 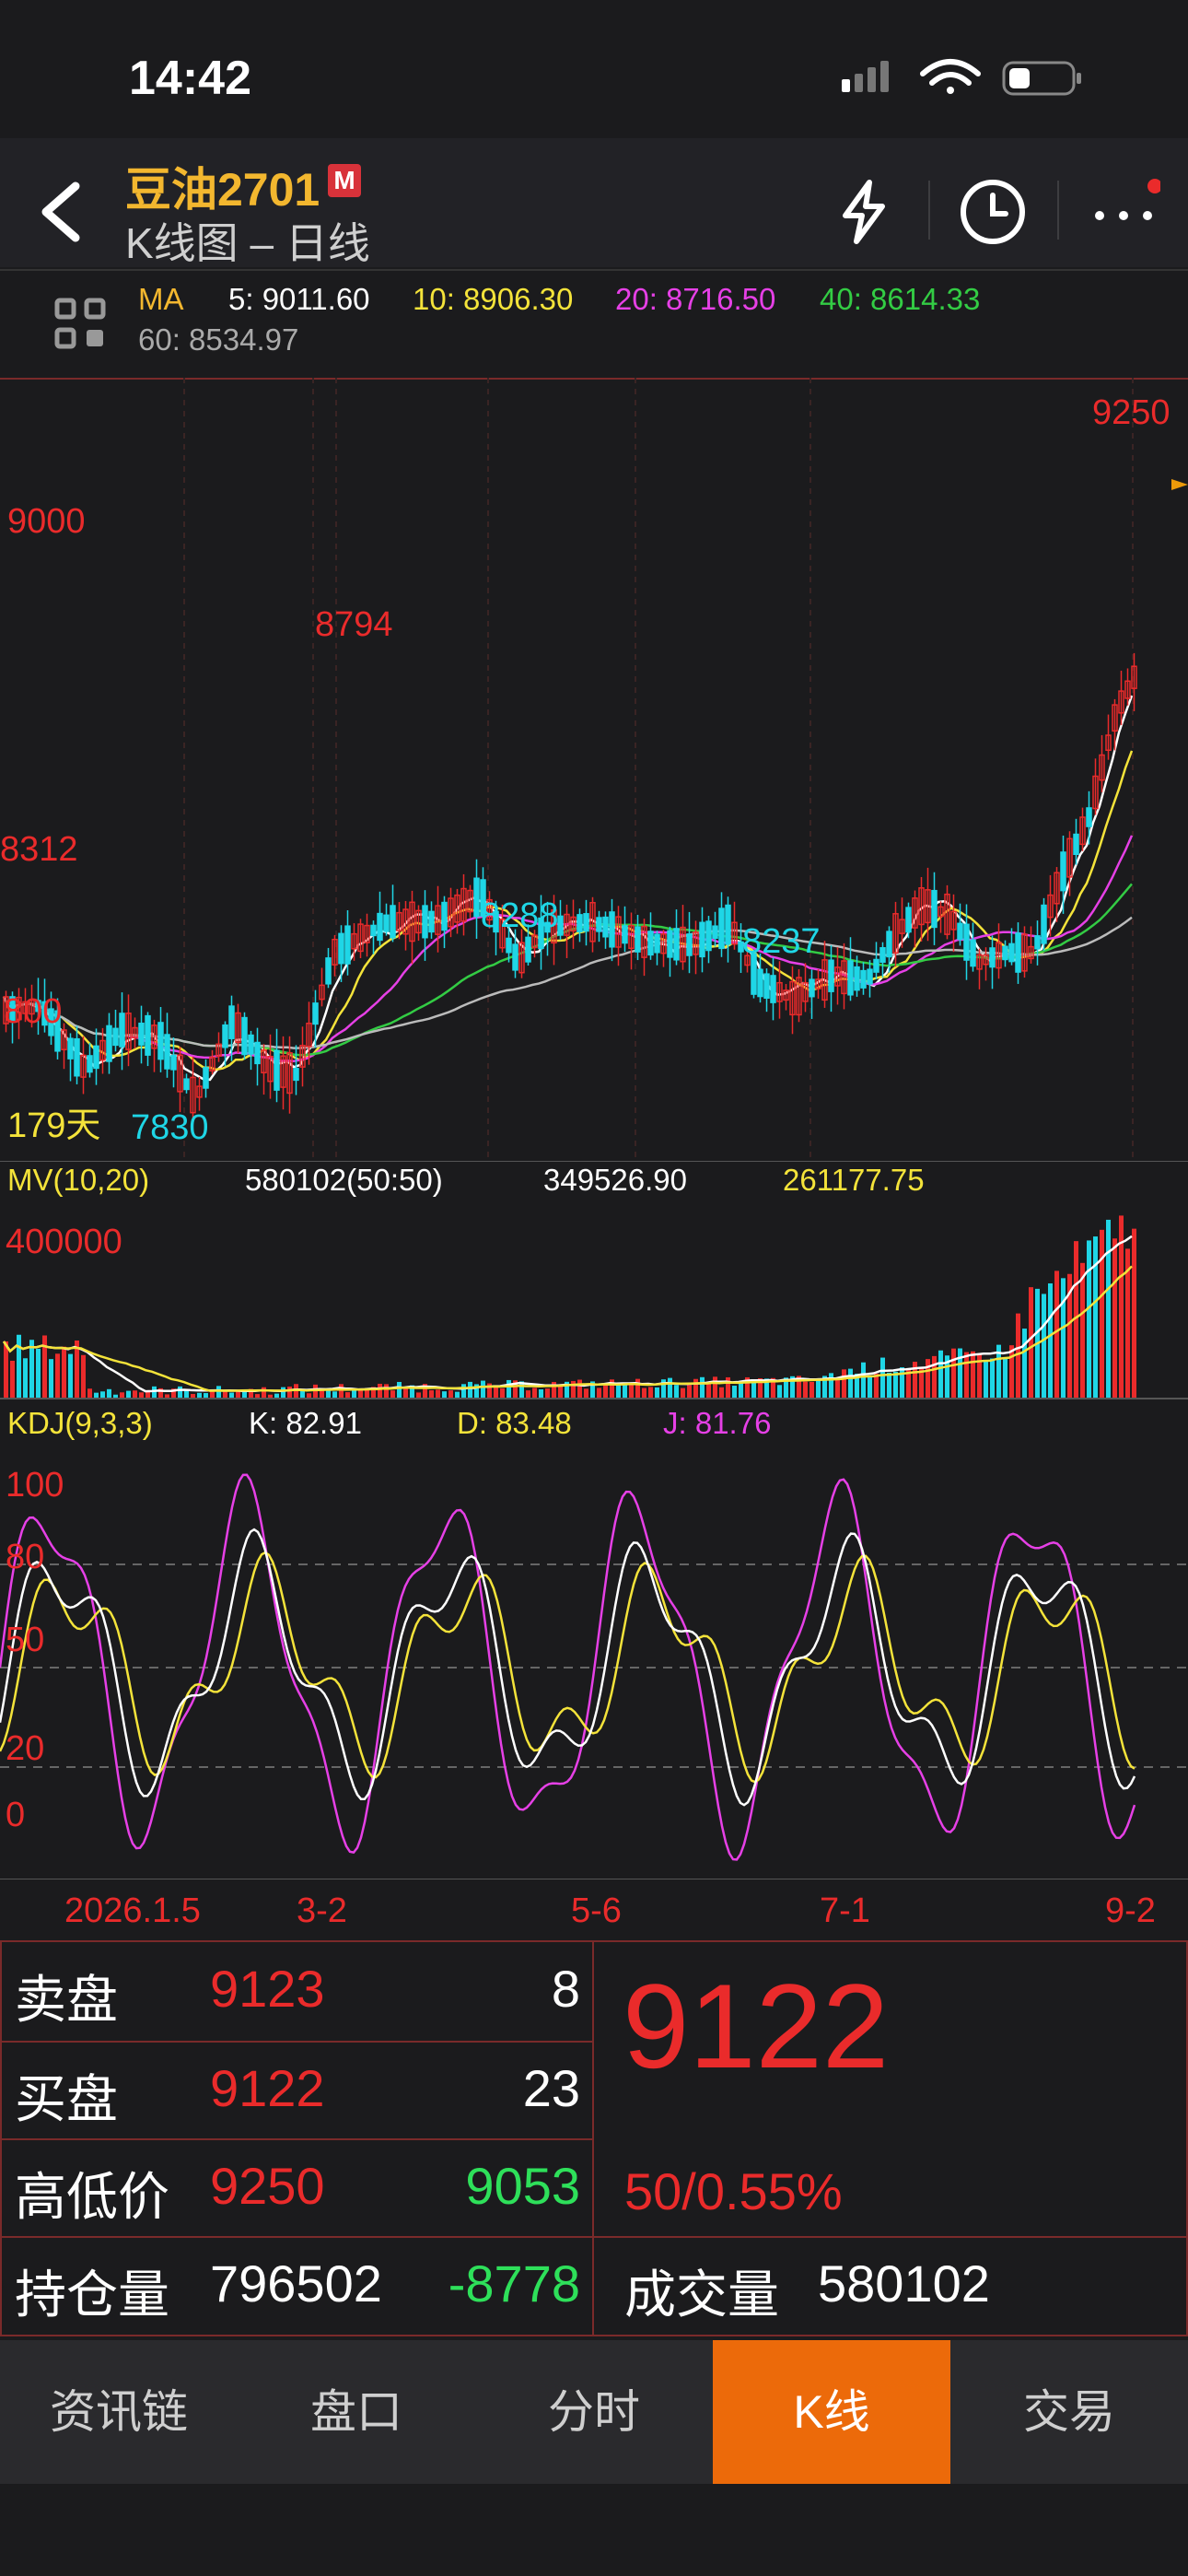 I want to click on tab-order-book: 盘口, so click(x=356, y=2412).